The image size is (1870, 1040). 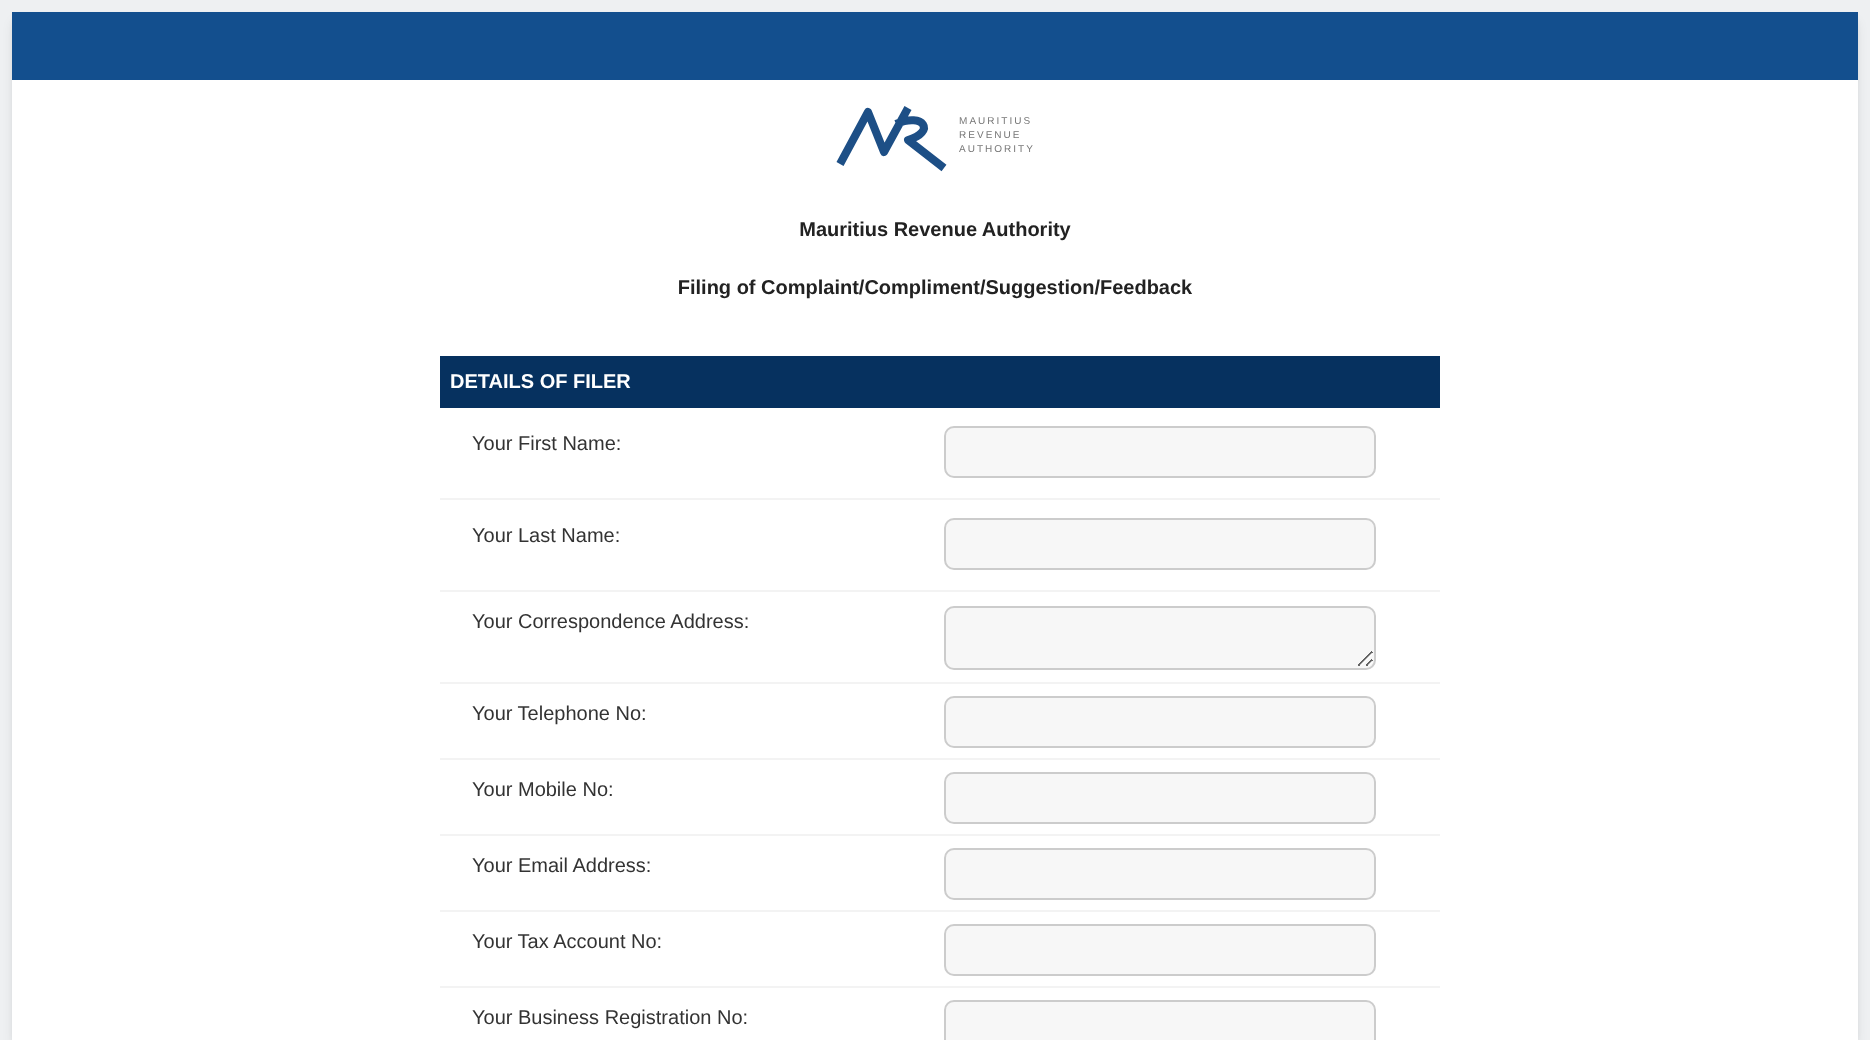 I want to click on page-subtitle: Filing of Complaint/Compliment/Suggestion/Feedback, so click(x=935, y=290).